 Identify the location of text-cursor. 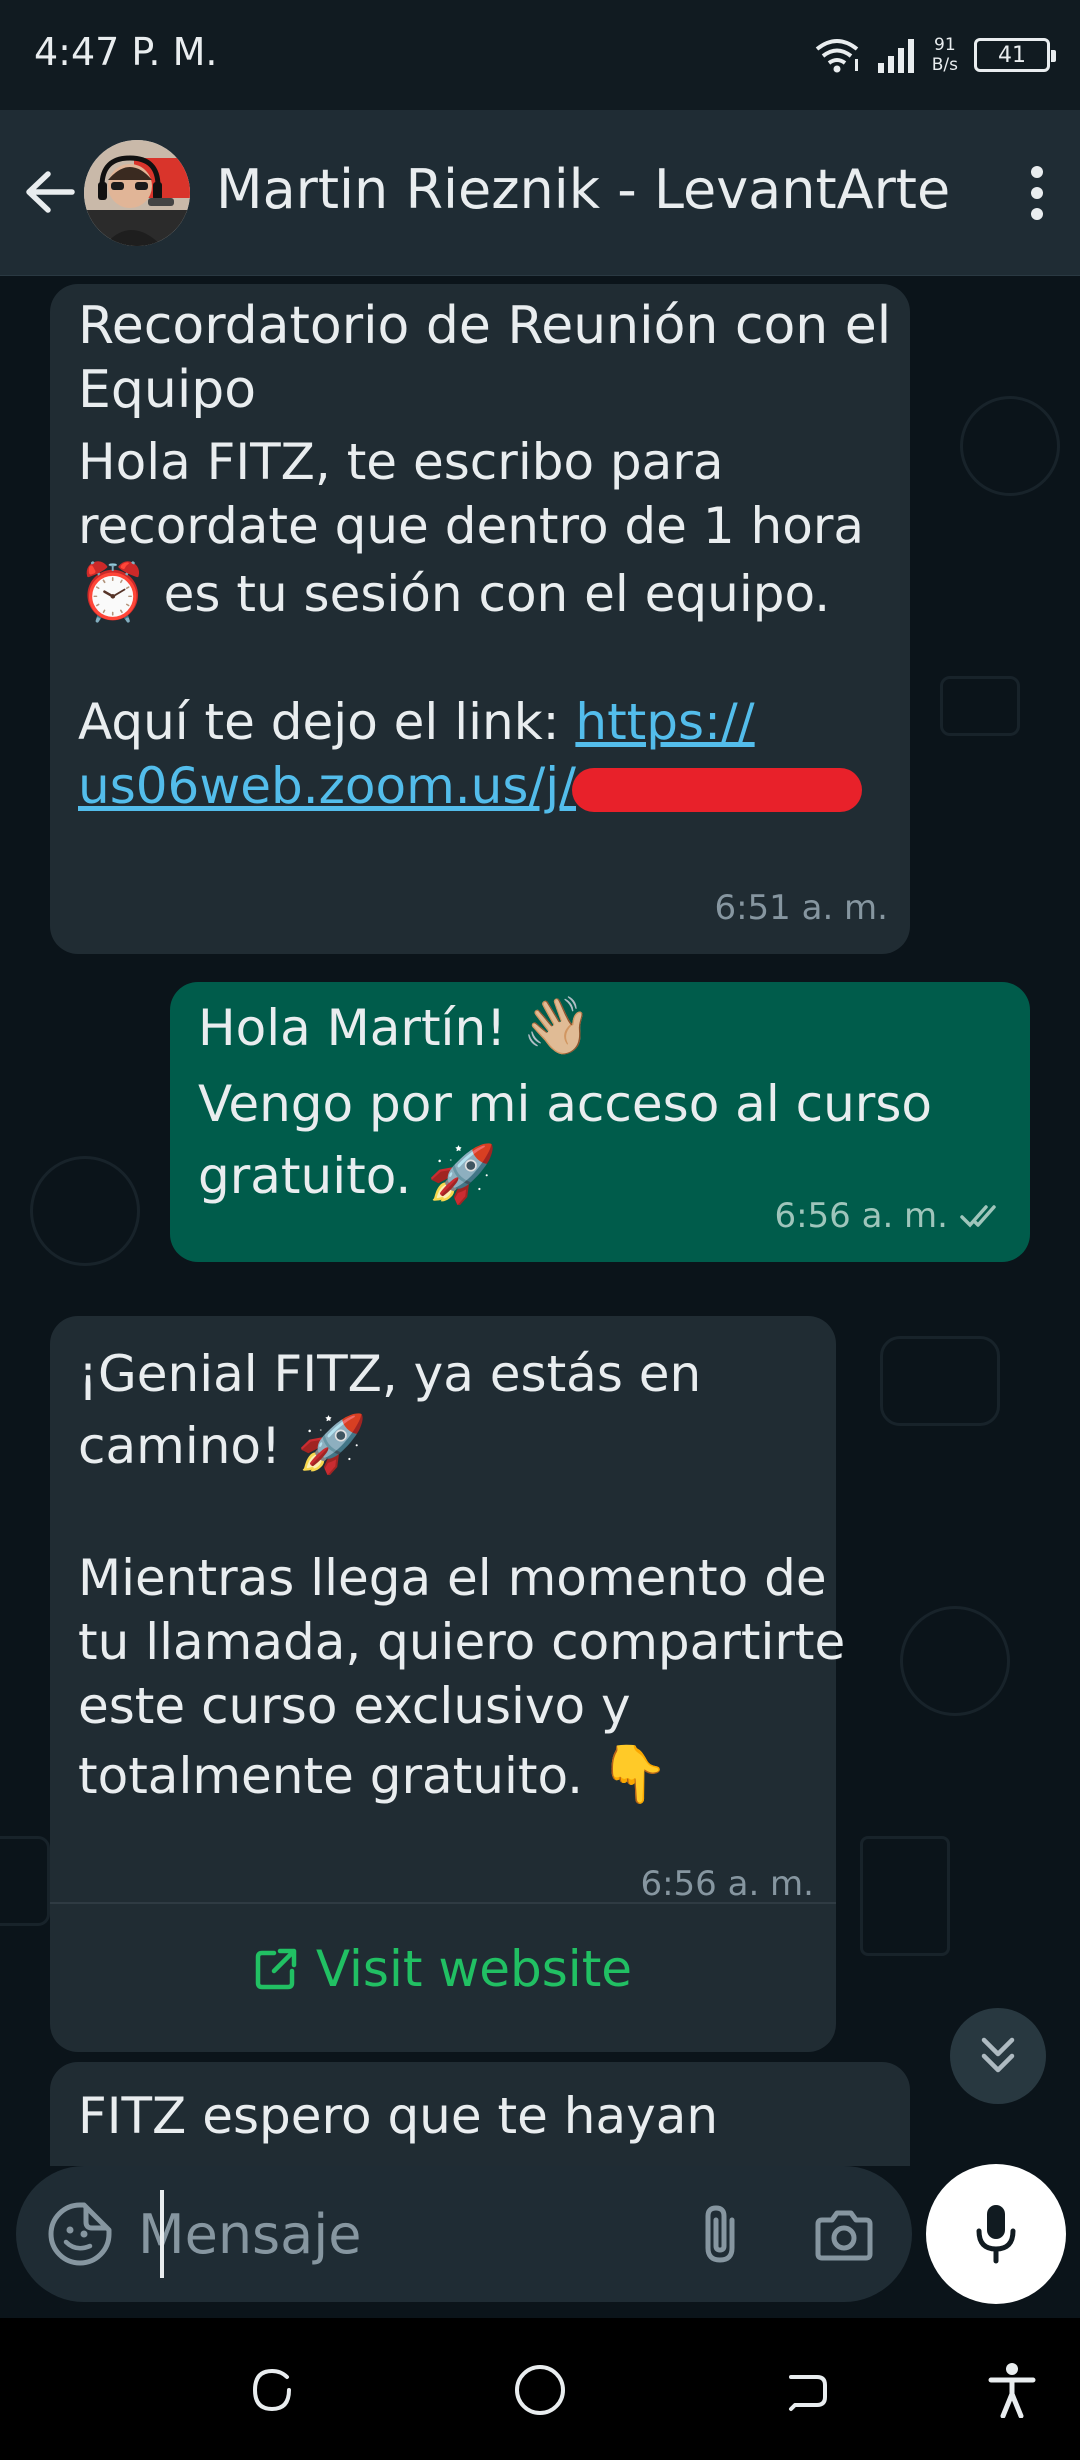
(162, 2234).